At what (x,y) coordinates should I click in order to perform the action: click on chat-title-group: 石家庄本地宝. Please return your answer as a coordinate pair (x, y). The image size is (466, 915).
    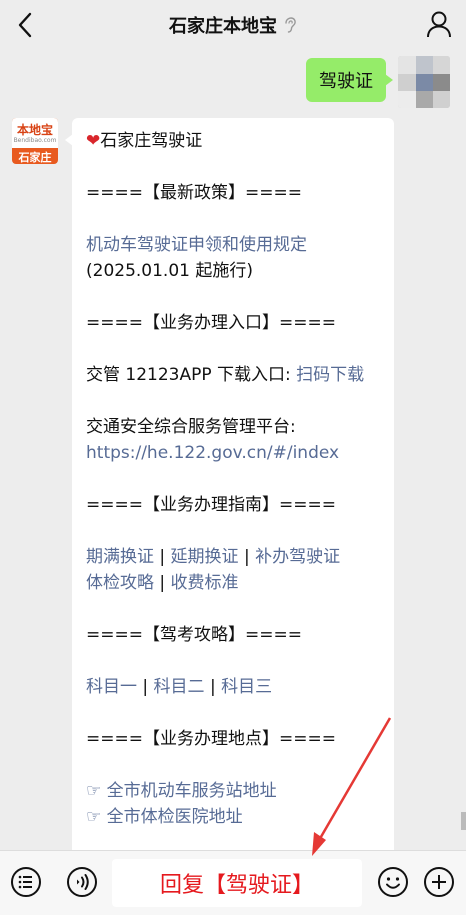
    Looking at the image, I should click on (233, 25).